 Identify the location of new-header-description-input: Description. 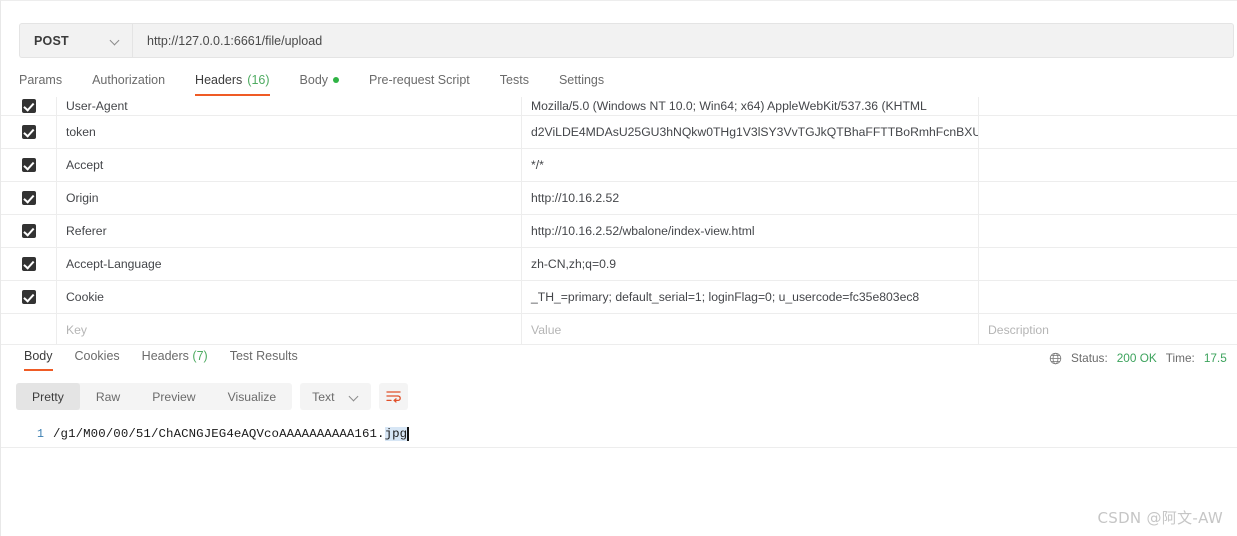
(1107, 329).